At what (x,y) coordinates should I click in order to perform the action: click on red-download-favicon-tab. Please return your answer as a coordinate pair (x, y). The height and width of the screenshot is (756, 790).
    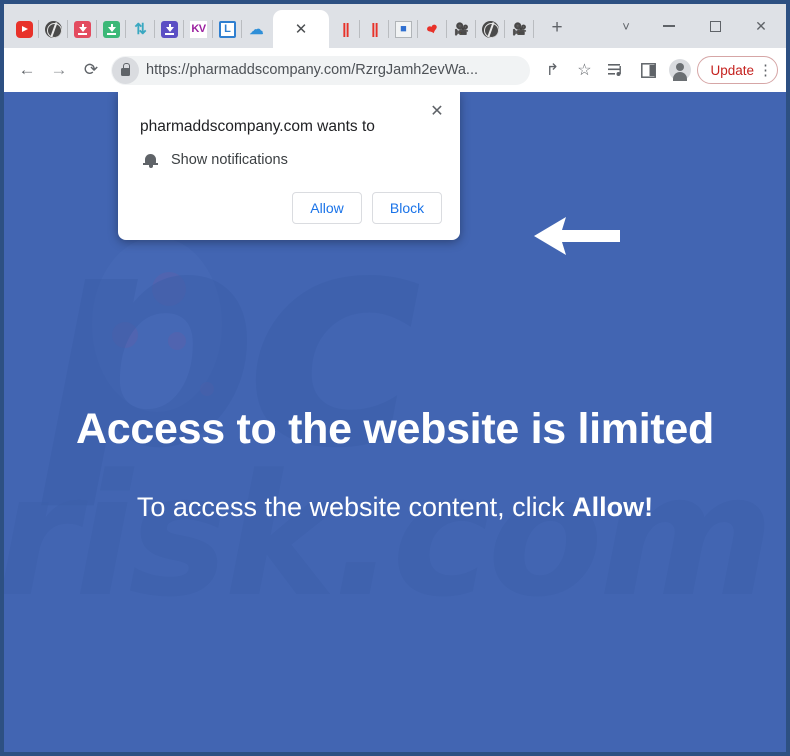
    Looking at the image, I should click on (82, 29).